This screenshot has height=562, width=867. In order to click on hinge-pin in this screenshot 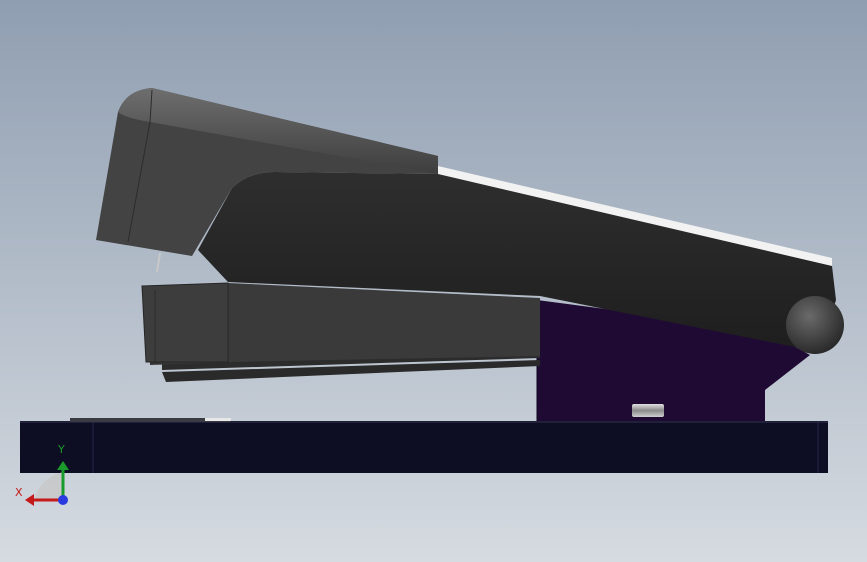, I will do `click(815, 325)`.